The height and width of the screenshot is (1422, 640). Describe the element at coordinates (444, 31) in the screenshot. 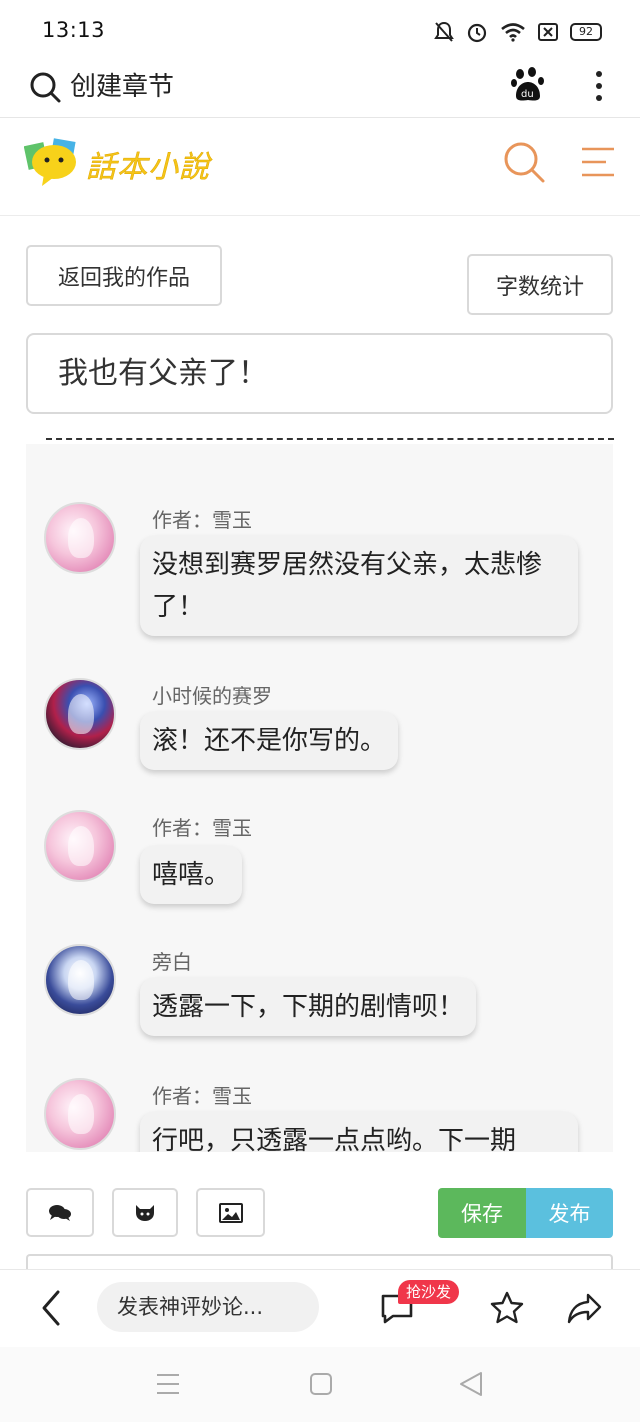

I see `mute-bell-icon` at that location.